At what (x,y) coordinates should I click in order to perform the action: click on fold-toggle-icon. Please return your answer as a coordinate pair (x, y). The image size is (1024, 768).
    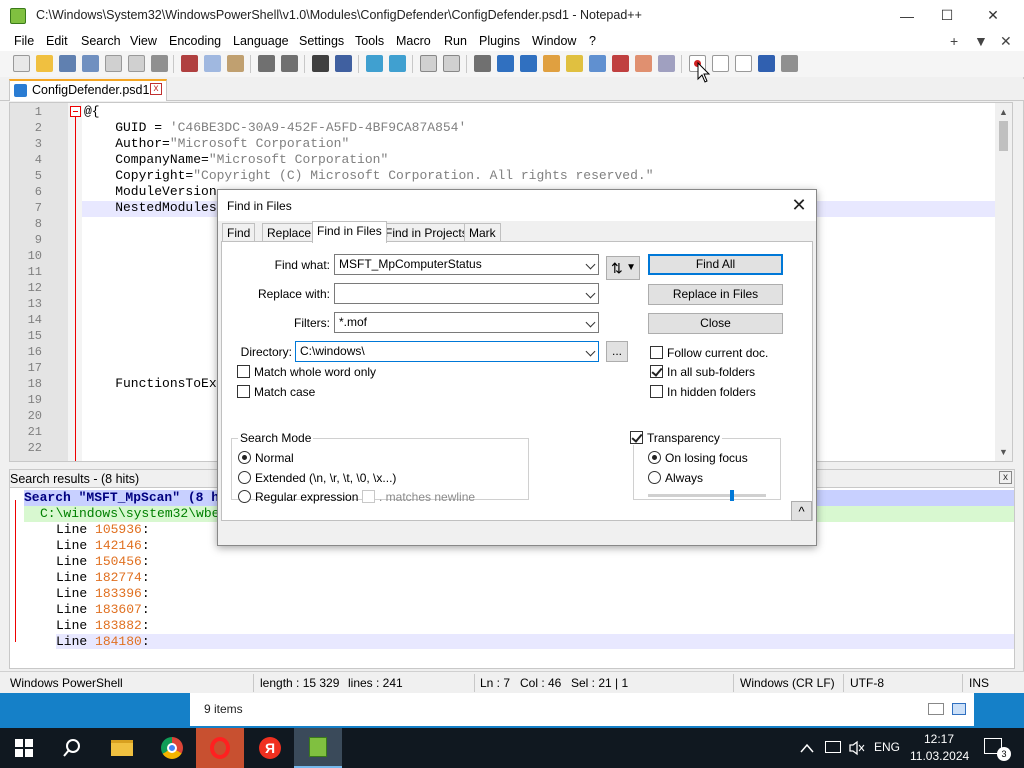
    Looking at the image, I should click on (75, 111).